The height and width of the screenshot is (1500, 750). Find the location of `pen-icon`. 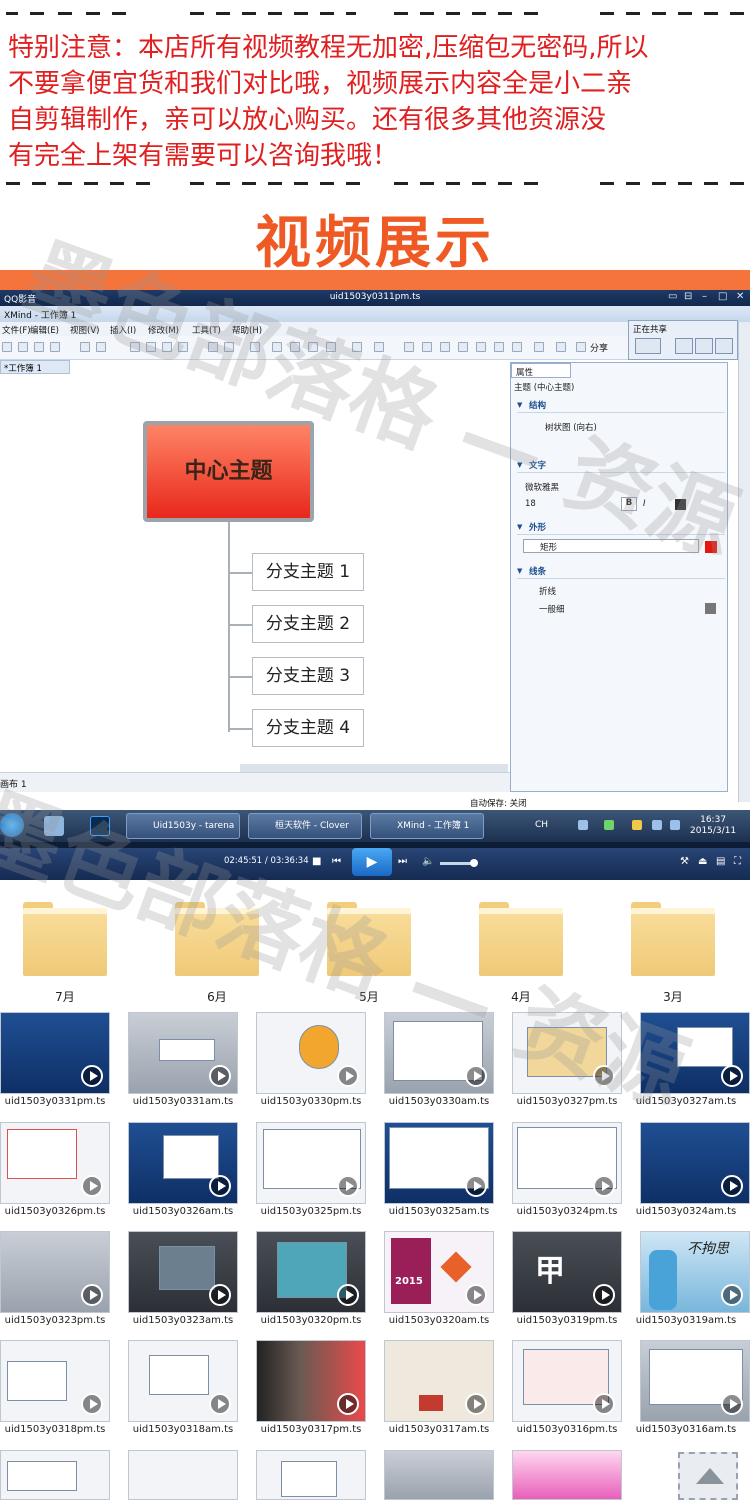

pen-icon is located at coordinates (357, 347).